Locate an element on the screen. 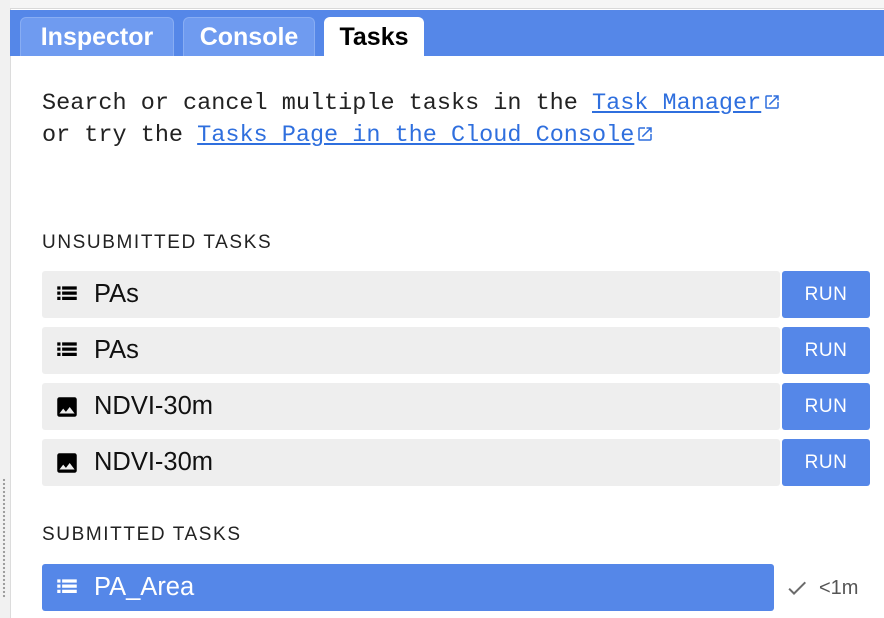 This screenshot has width=884, height=618. task-name: PA_Area is located at coordinates (144, 587).